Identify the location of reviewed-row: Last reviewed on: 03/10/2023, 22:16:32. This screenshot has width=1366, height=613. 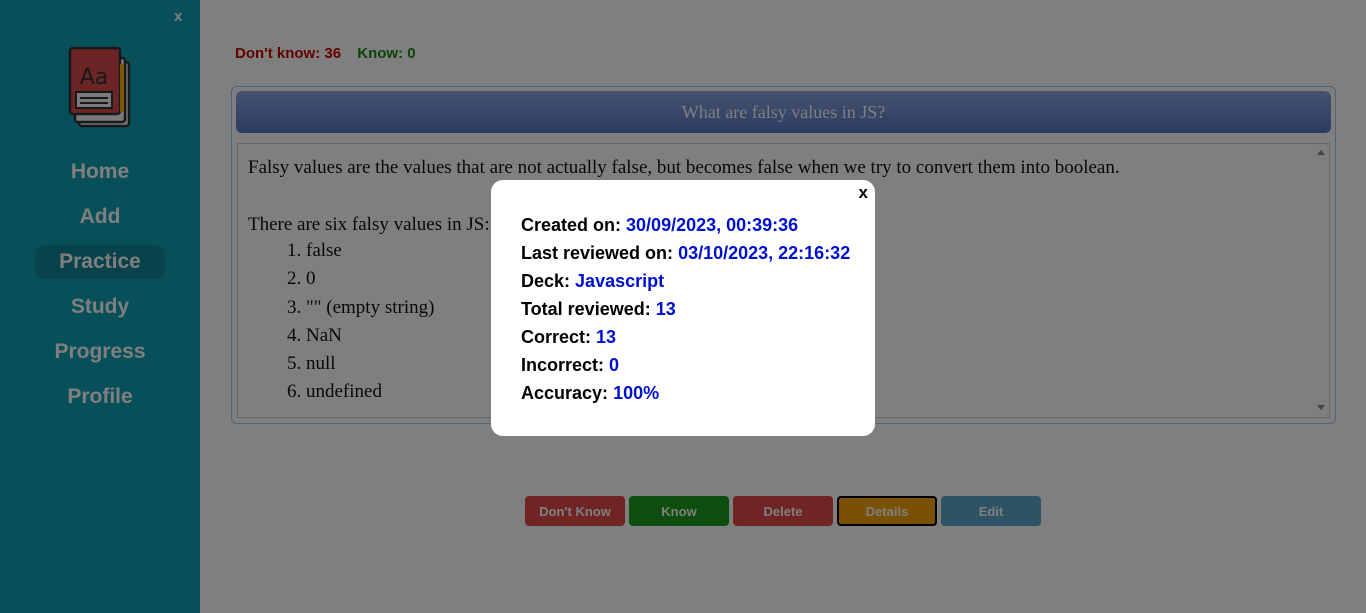
(685, 253).